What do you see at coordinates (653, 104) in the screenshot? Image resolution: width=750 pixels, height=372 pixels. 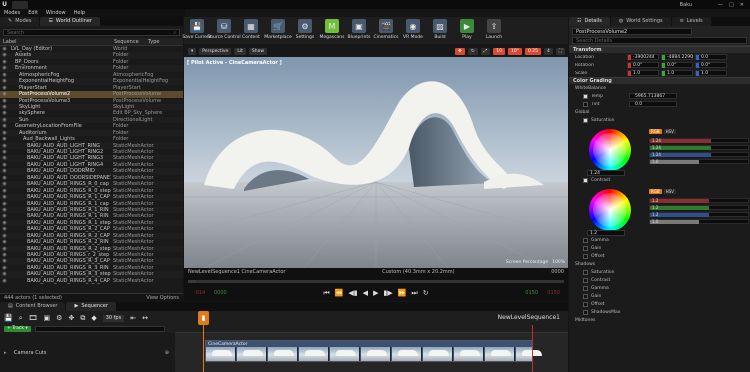 I see `tint-value: 0.0` at bounding box center [653, 104].